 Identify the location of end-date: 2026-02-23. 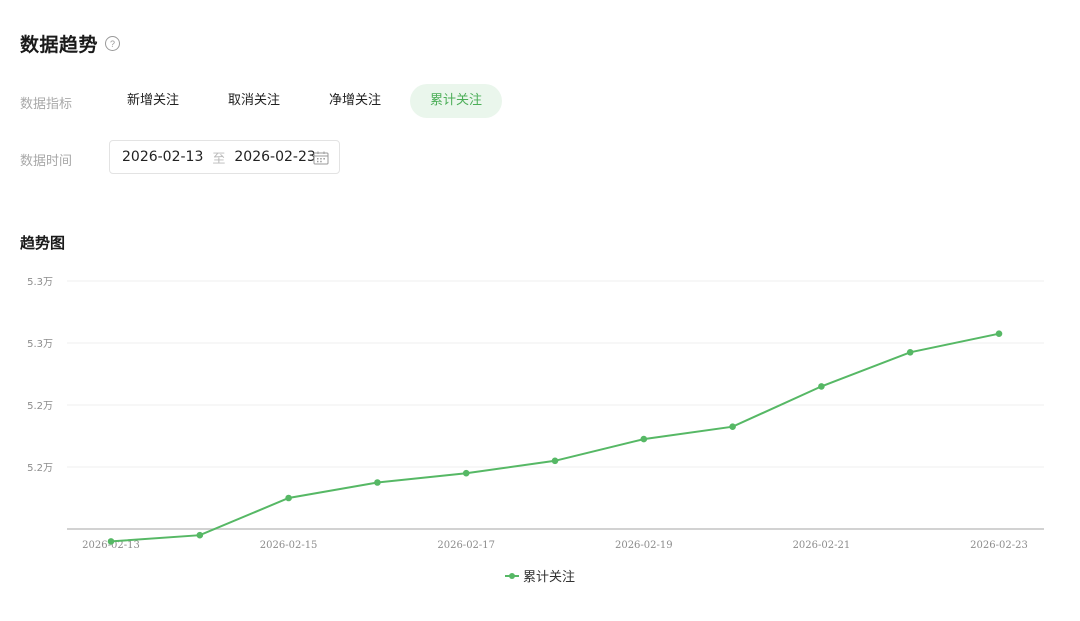
(274, 157).